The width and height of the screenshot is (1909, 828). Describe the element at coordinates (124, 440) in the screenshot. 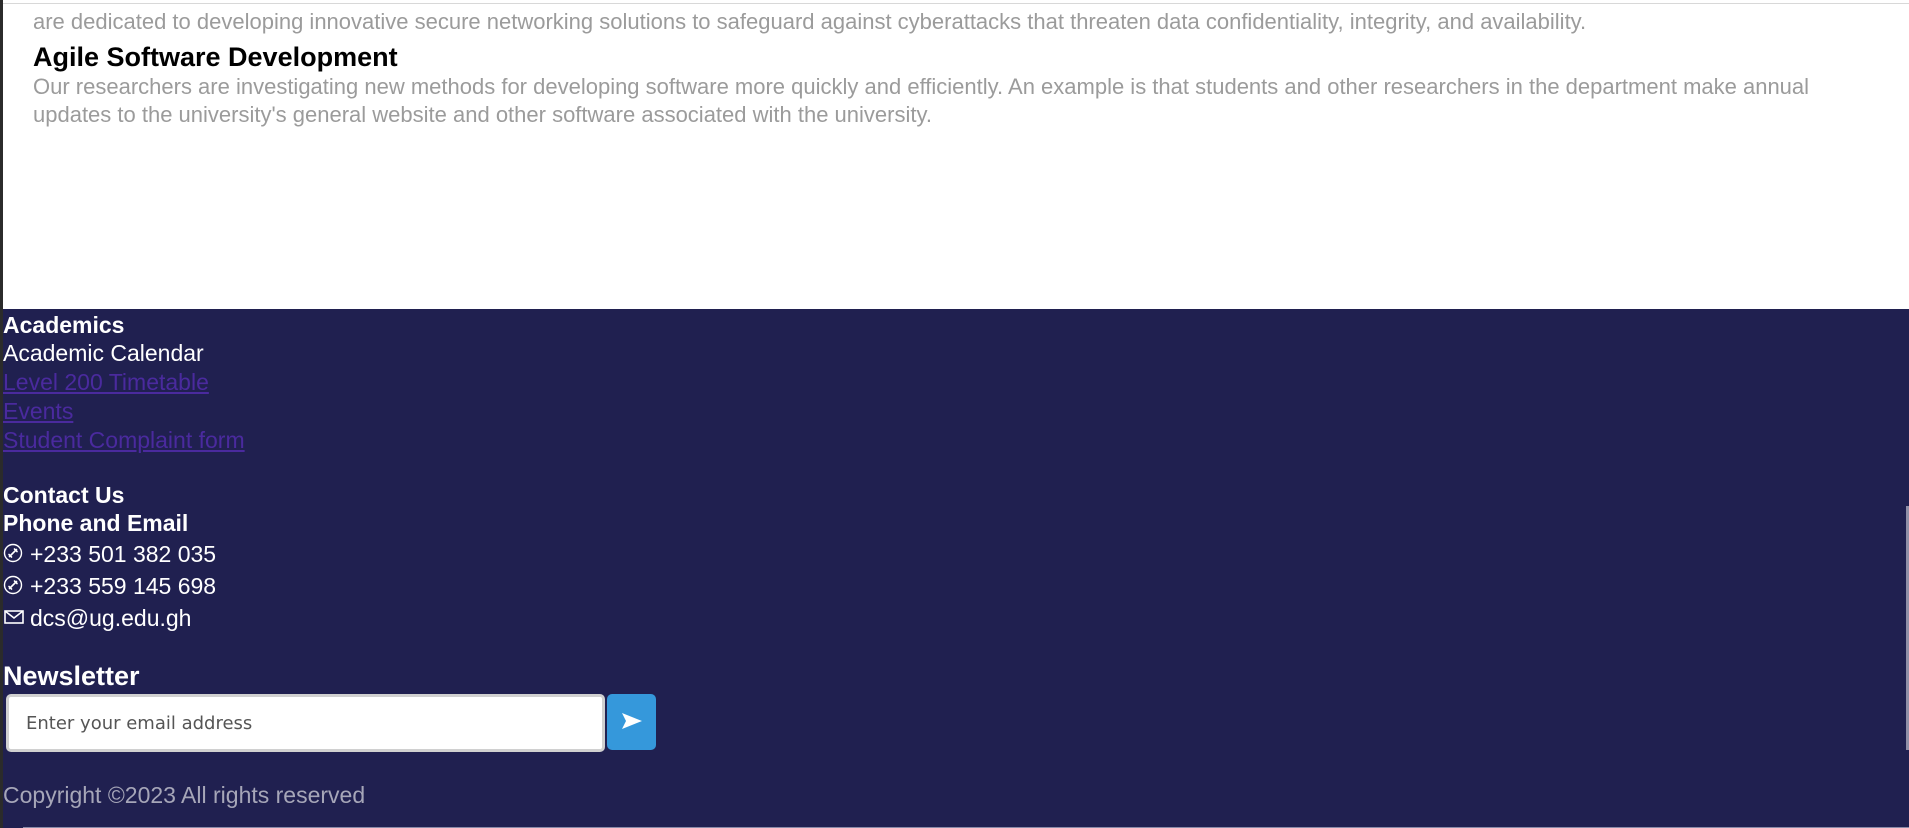

I see `student-complaint-form-link: Student Complaint form` at that location.